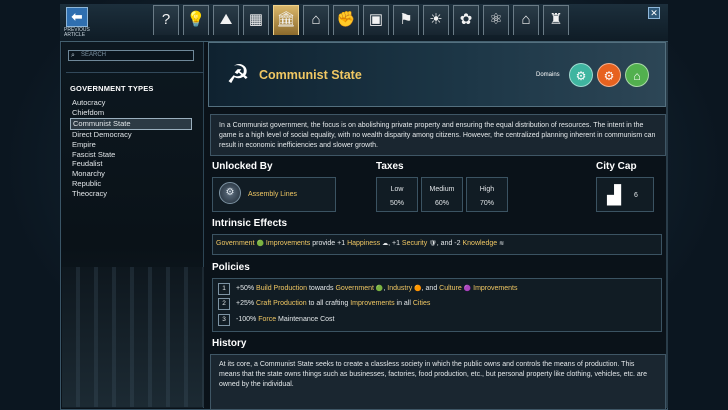 The height and width of the screenshot is (410, 728). I want to click on capitol-icon: ⌂, so click(526, 20).